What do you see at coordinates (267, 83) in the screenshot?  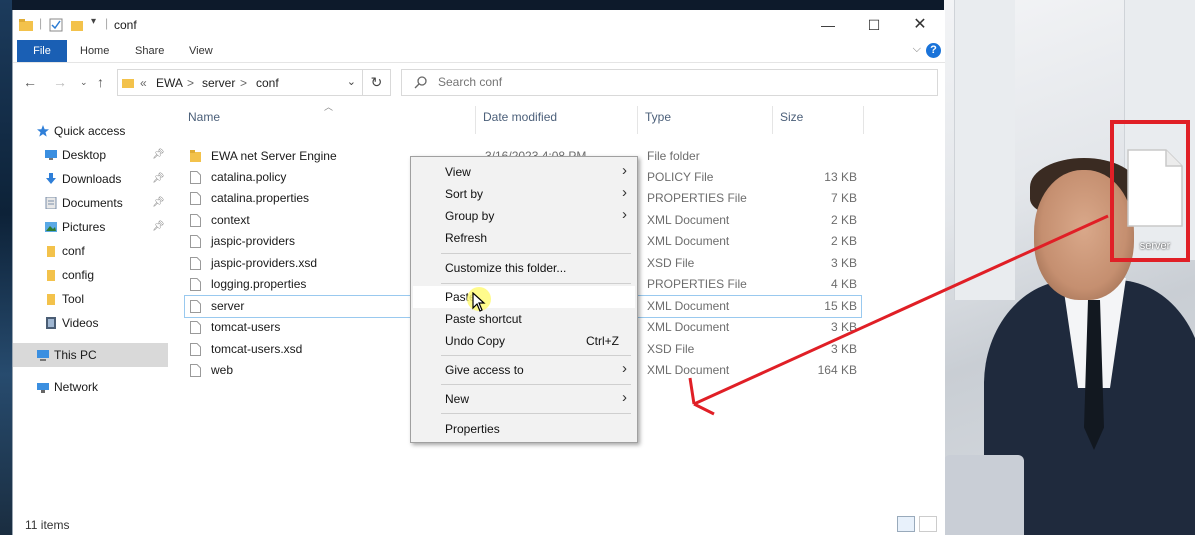 I see `breadcrumb-conf: conf` at bounding box center [267, 83].